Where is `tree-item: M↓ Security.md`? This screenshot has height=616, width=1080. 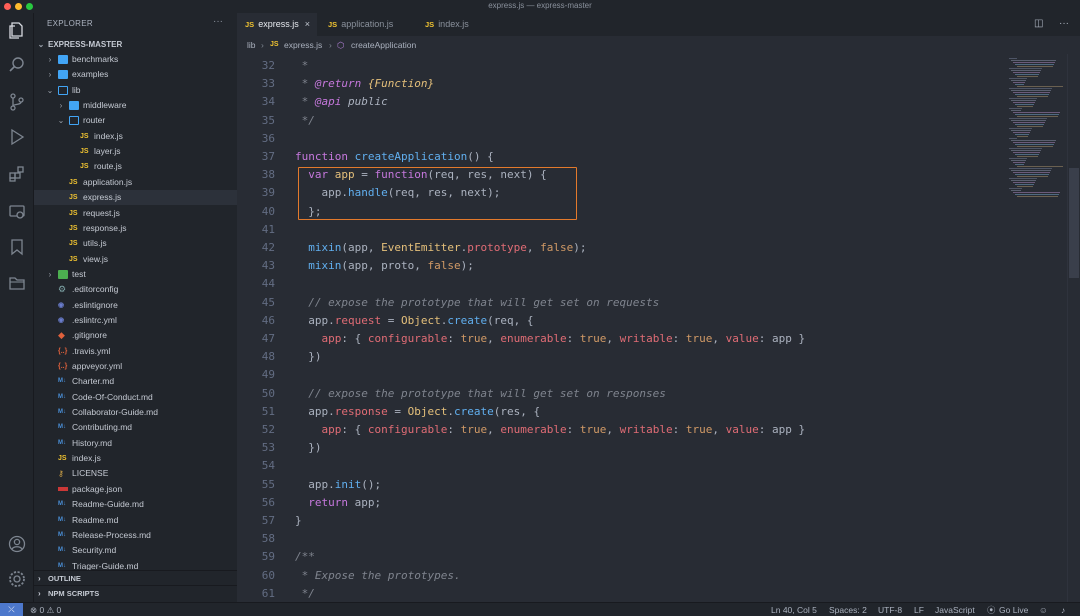 tree-item: M↓ Security.md is located at coordinates (135, 550).